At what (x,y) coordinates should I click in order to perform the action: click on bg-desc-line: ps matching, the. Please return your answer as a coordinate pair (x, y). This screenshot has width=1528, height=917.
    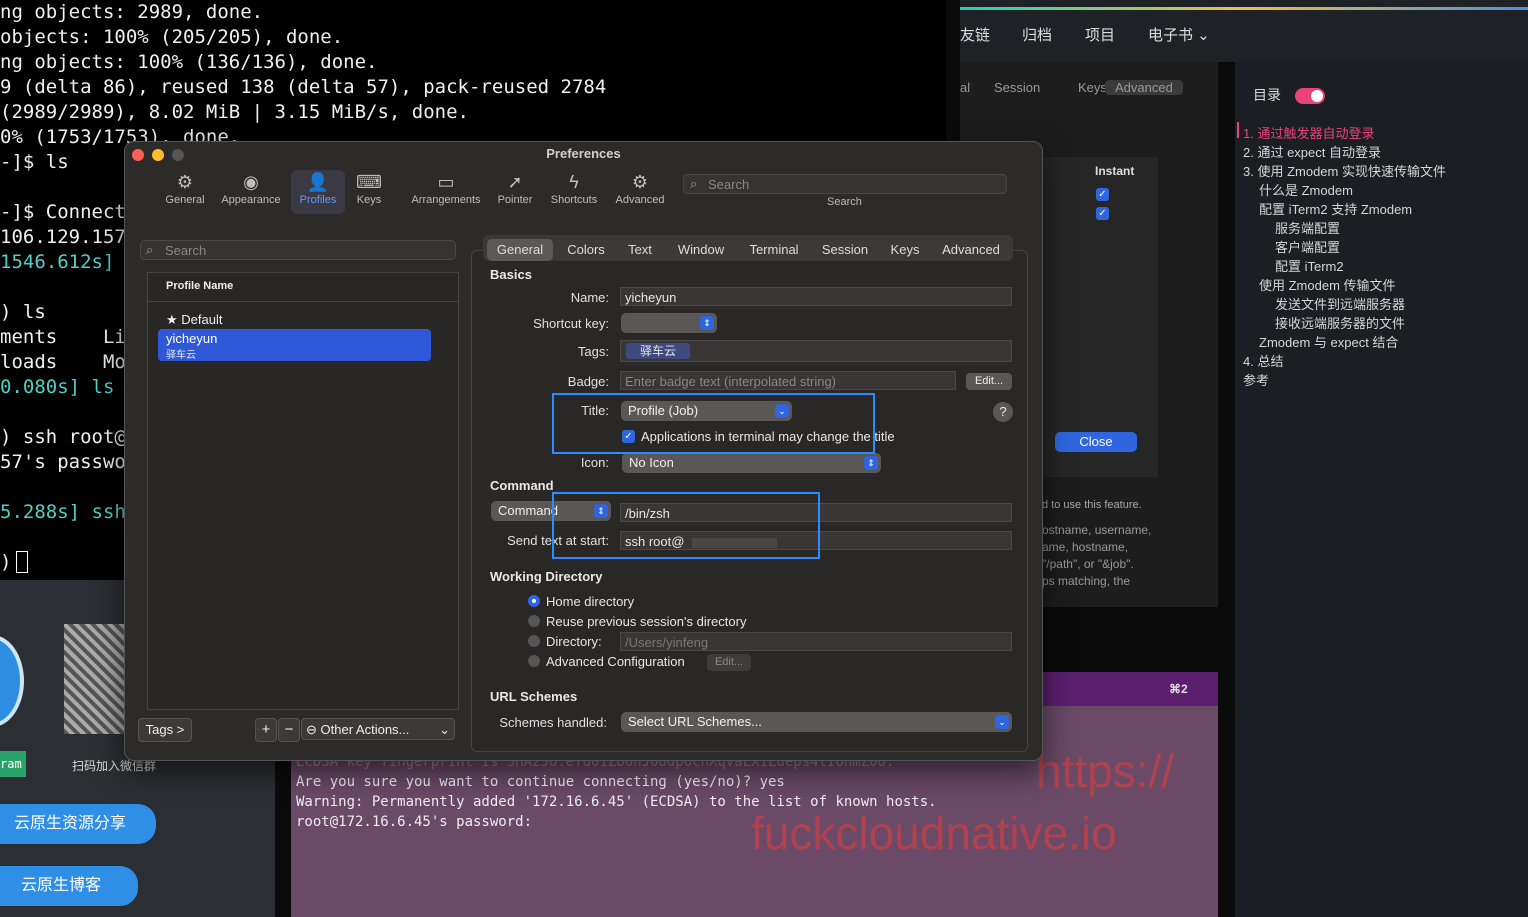
    Looking at the image, I should click on (1086, 581).